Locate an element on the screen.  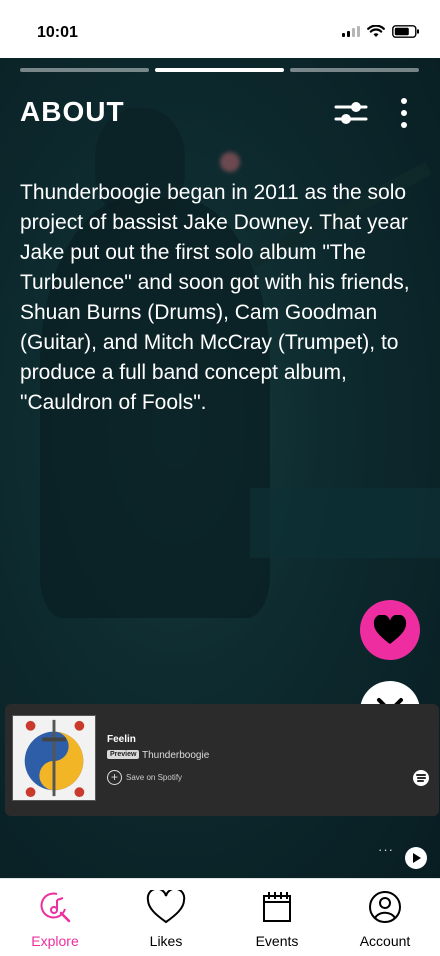
album-art is located at coordinates (54, 758).